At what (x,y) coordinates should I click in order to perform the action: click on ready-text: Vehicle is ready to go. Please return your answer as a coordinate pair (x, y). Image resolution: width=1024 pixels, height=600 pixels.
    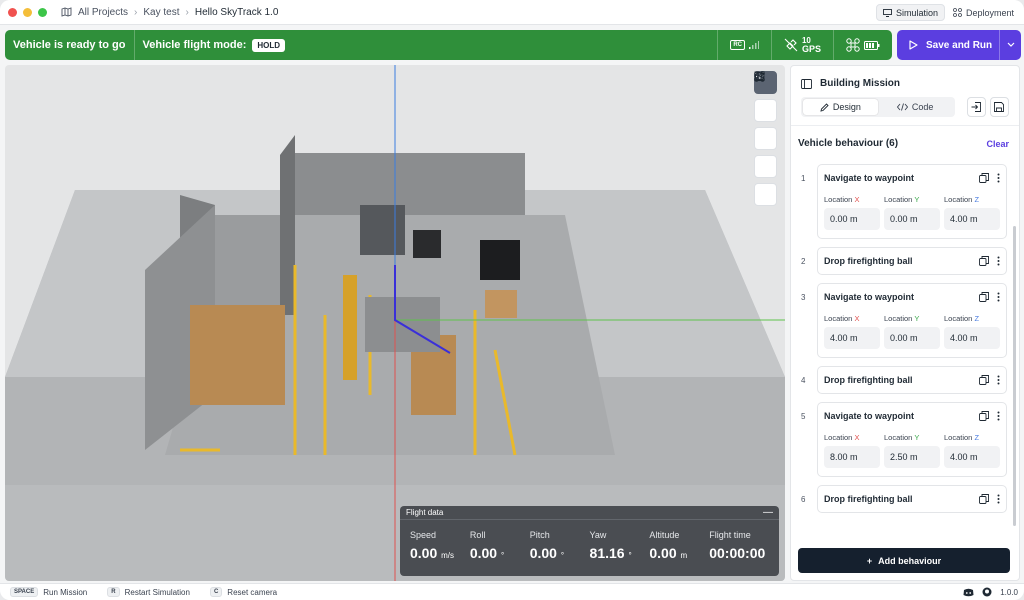
    Looking at the image, I should click on (69, 45).